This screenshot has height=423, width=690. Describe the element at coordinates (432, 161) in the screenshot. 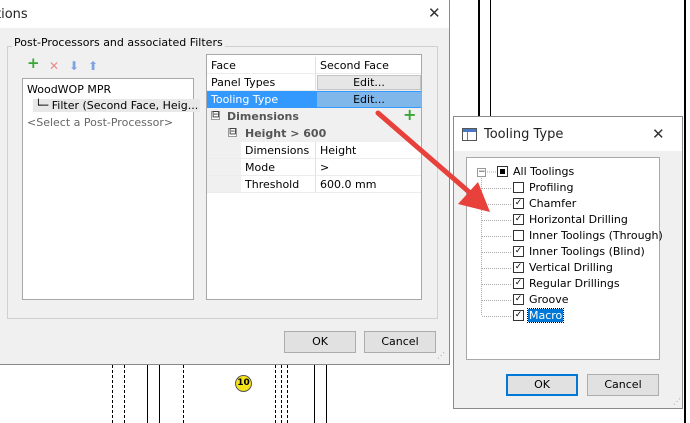

I see `annotation-arrow` at that location.